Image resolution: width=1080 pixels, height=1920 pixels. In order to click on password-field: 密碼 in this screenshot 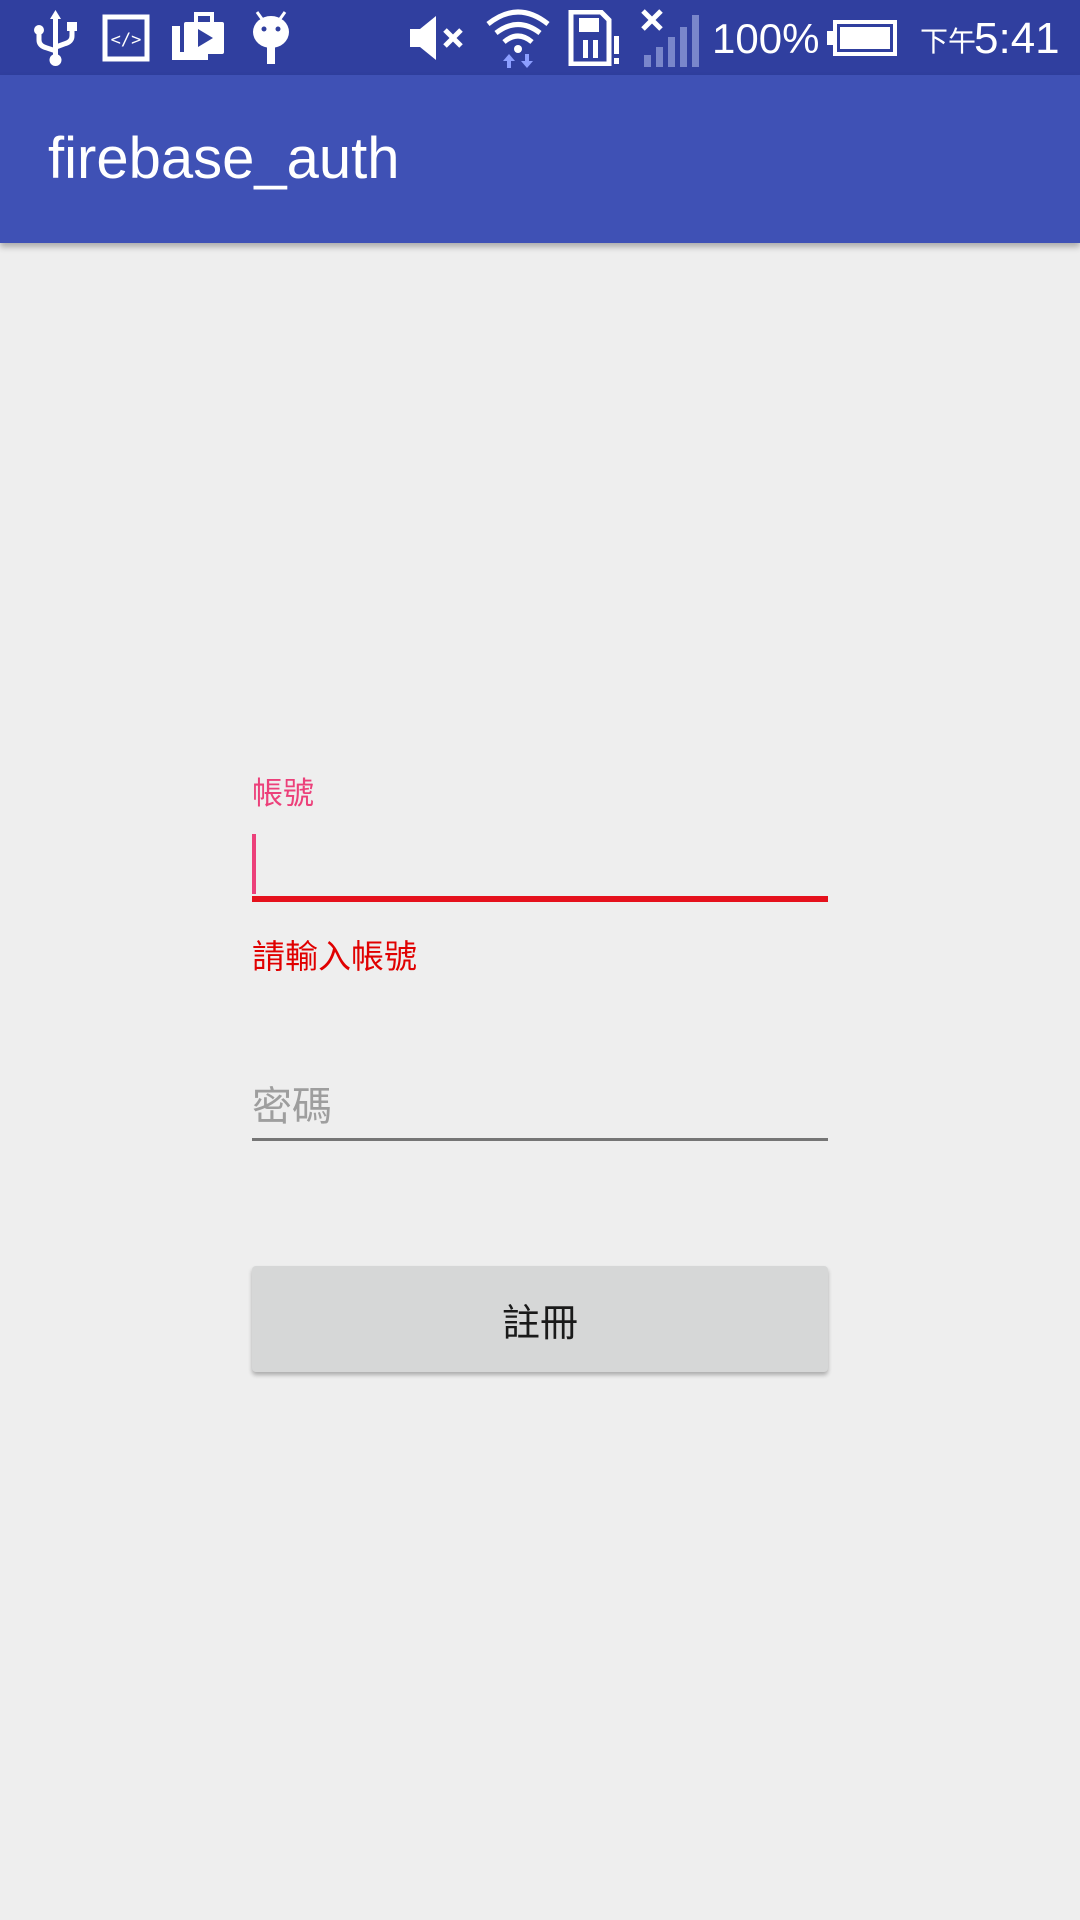, I will do `click(540, 1100)`.